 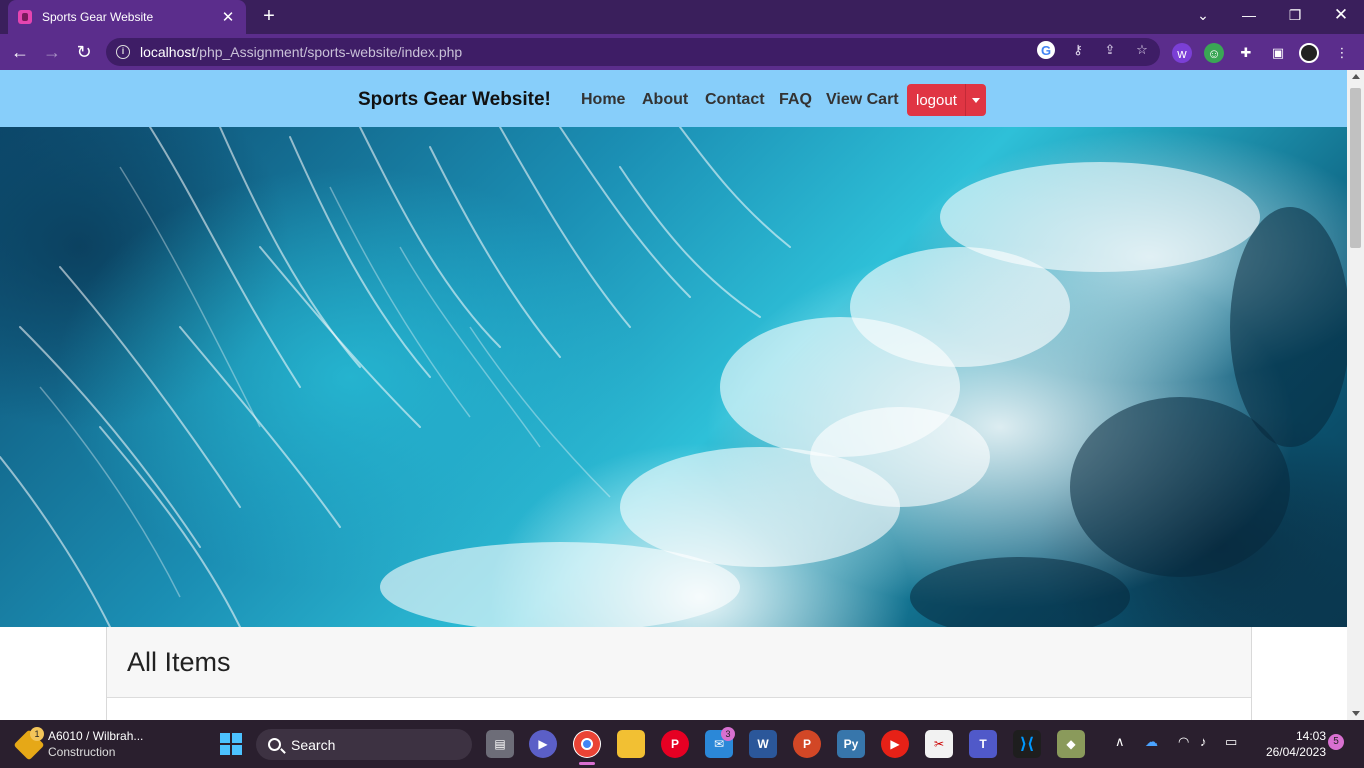 I want to click on site-info-icon: i, so click(x=123, y=52).